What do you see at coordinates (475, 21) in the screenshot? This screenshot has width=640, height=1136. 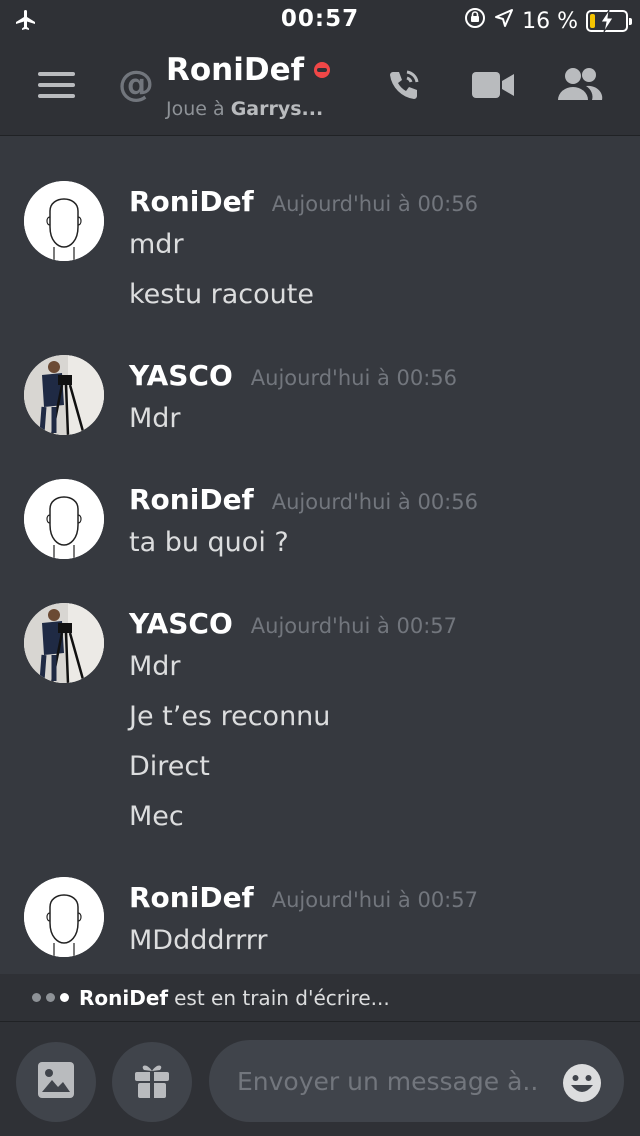 I see `rotation-lock-icon` at bounding box center [475, 21].